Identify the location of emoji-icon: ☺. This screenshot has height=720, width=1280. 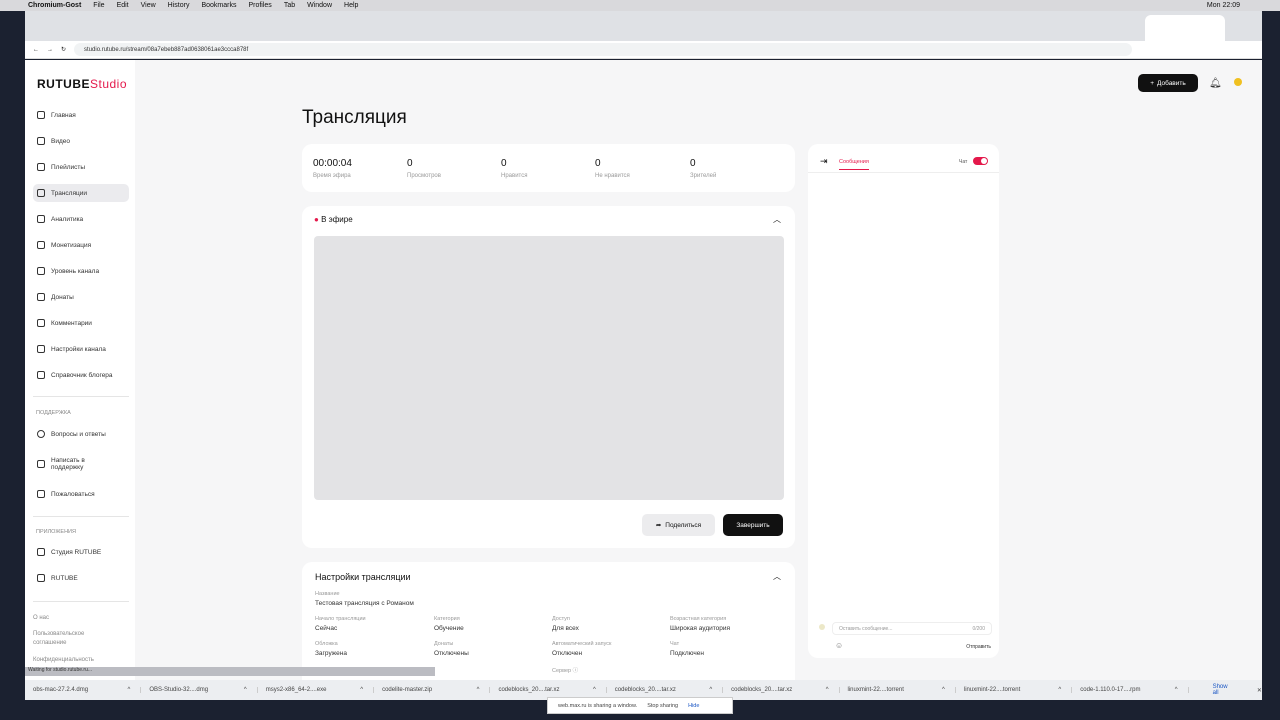
(839, 645).